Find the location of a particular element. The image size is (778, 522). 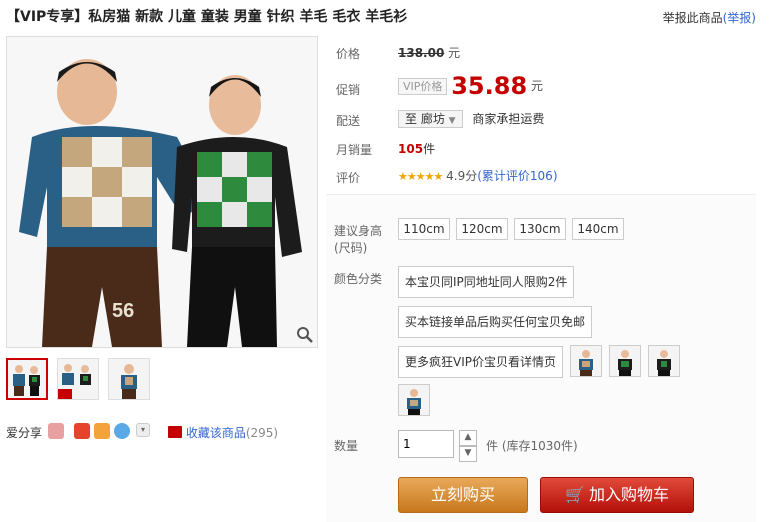

favorite-count: (295) is located at coordinates (262, 433).